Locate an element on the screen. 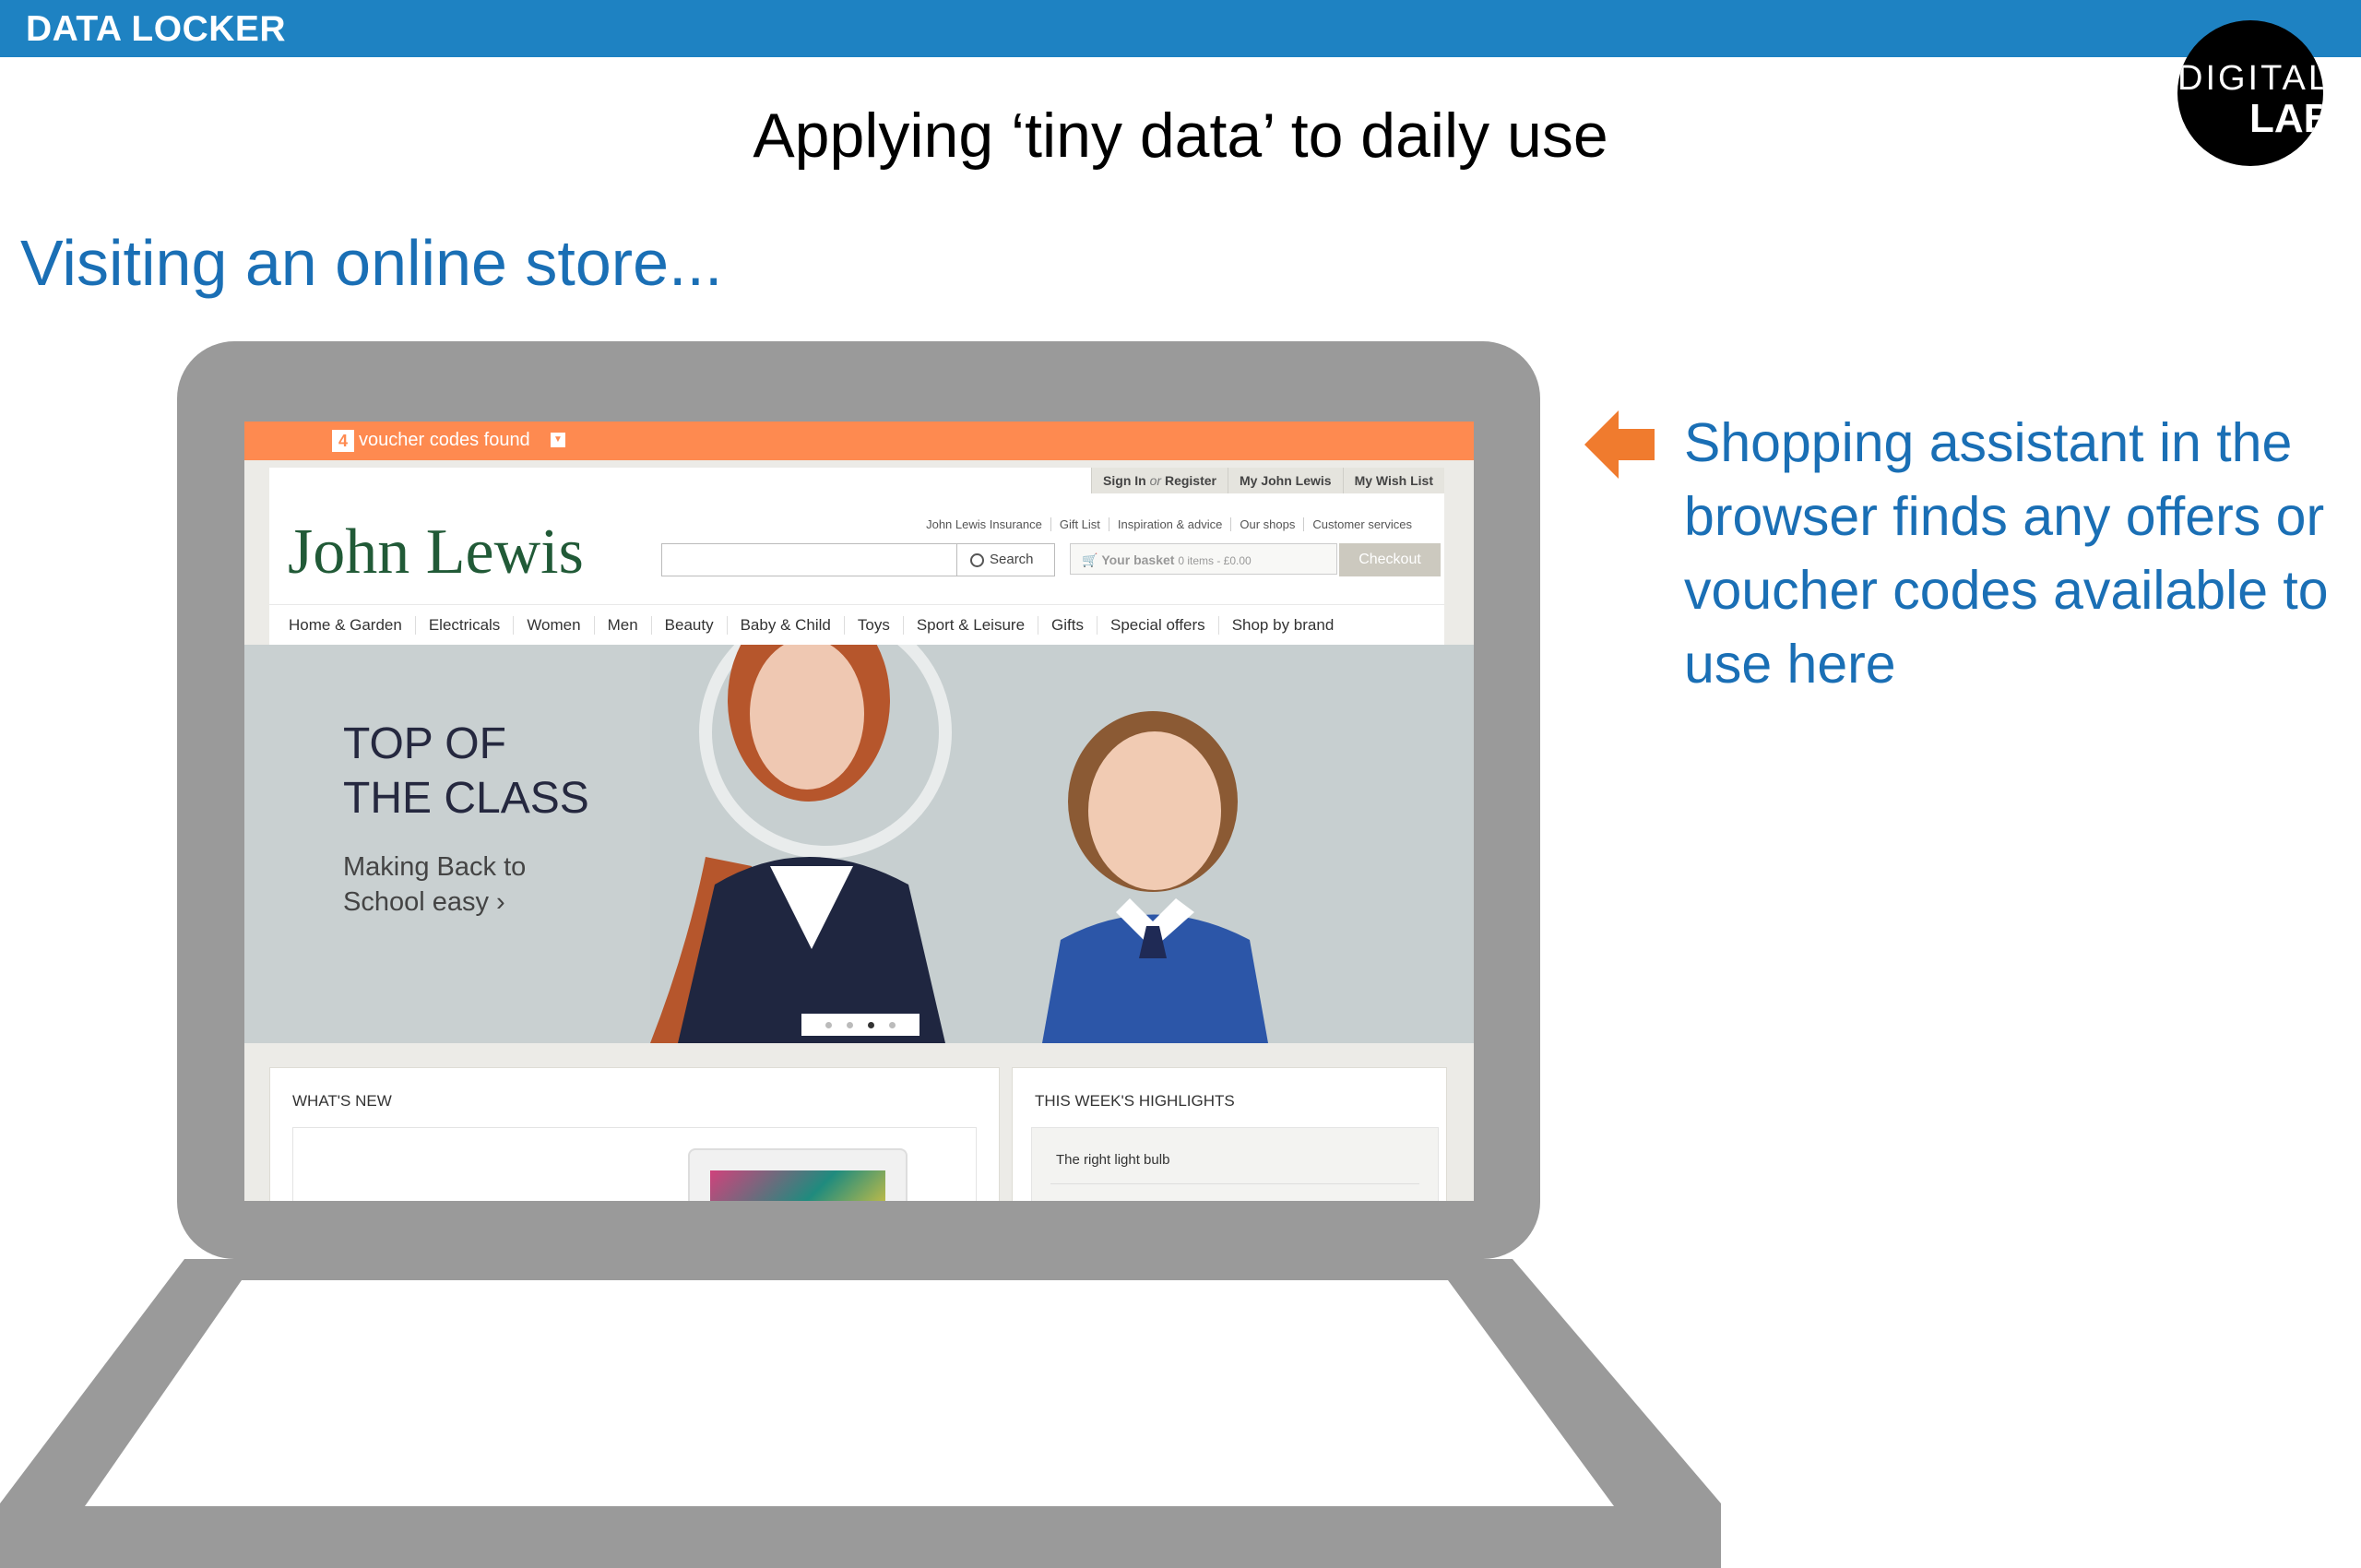  register-link: Register is located at coordinates (1190, 481).